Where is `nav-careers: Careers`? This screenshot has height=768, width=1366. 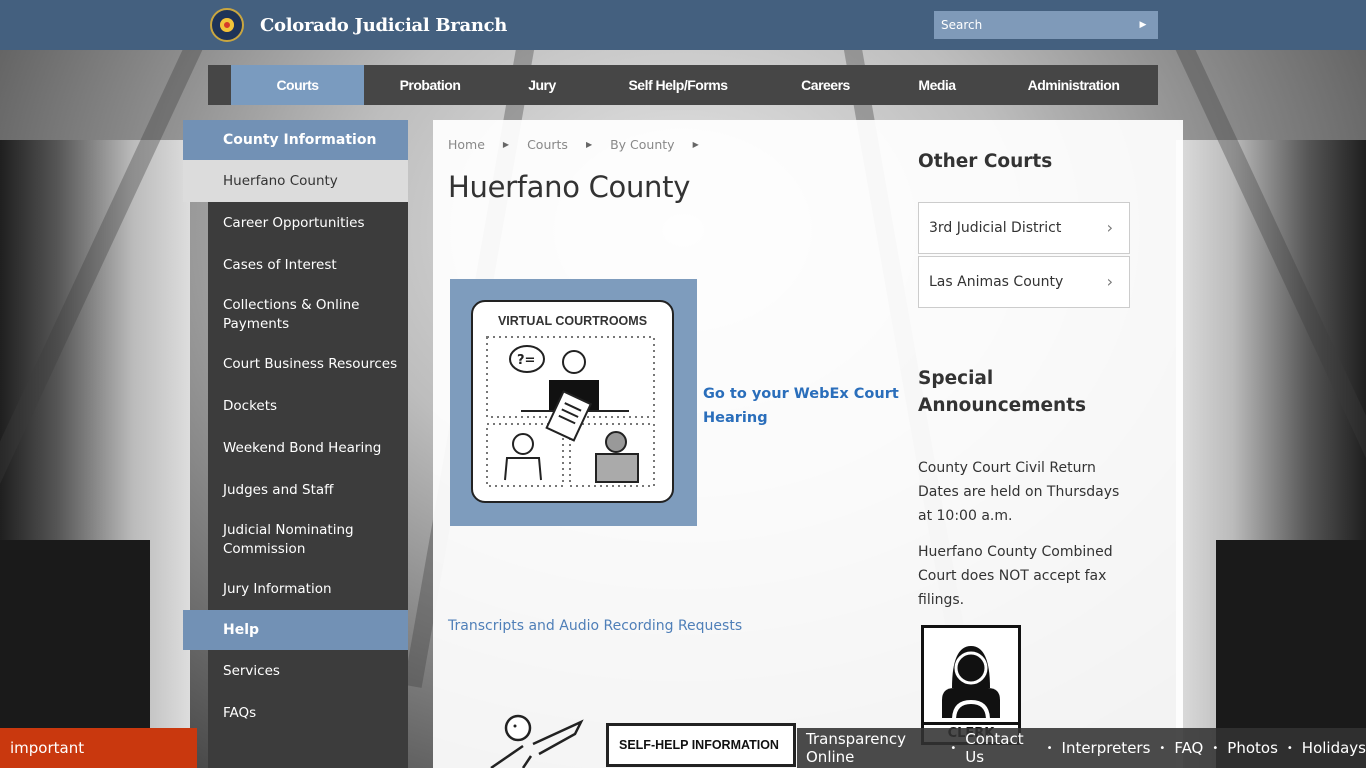 nav-careers: Careers is located at coordinates (825, 85).